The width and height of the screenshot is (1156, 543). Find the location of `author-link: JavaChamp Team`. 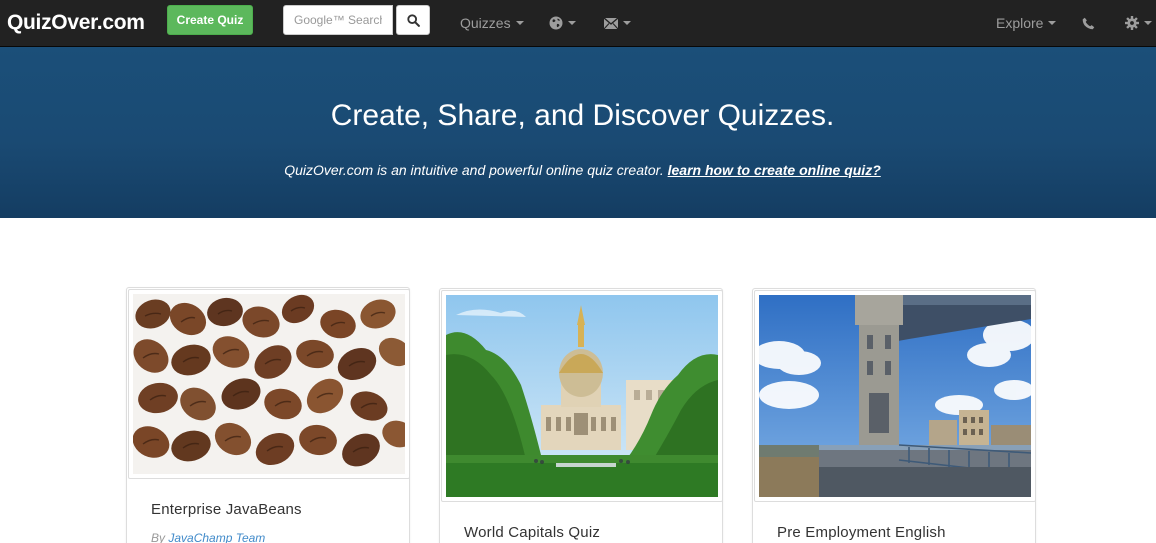

author-link: JavaChamp Team is located at coordinates (216, 537).